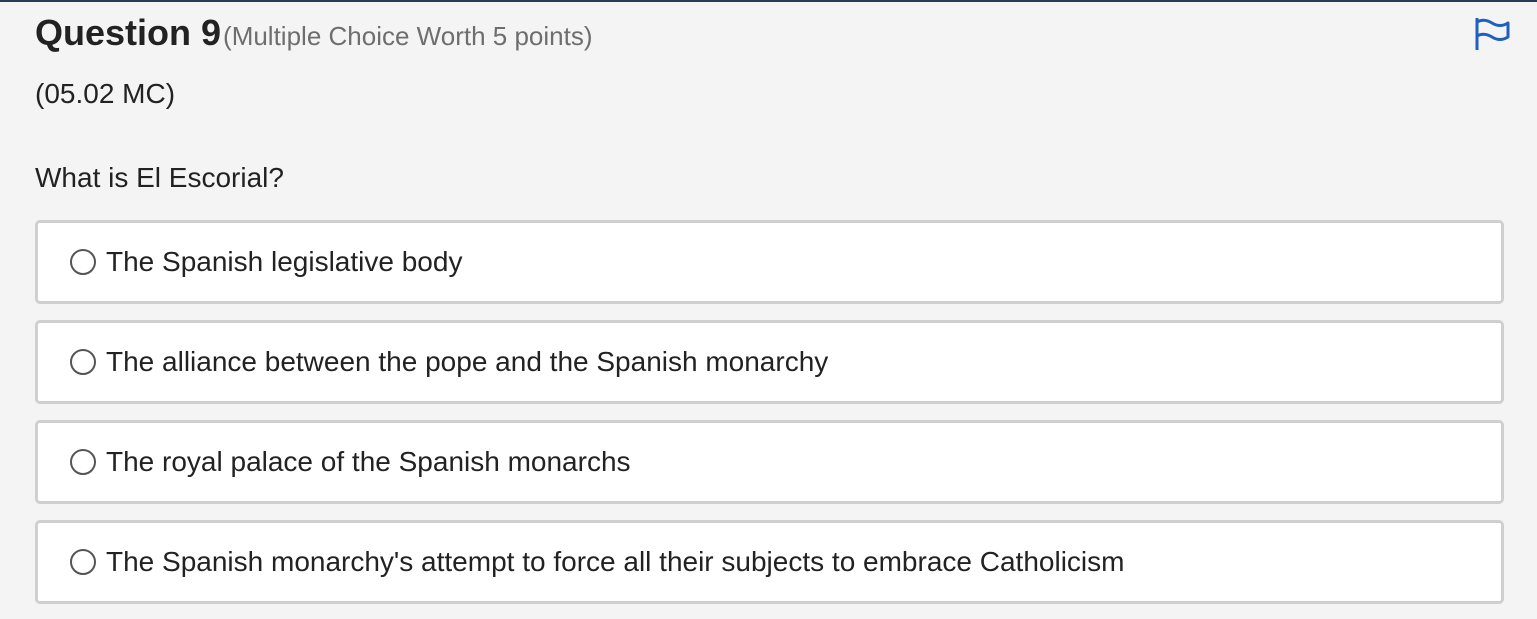 Image resolution: width=1537 pixels, height=619 pixels. What do you see at coordinates (768, 1) in the screenshot?
I see `top-divider` at bounding box center [768, 1].